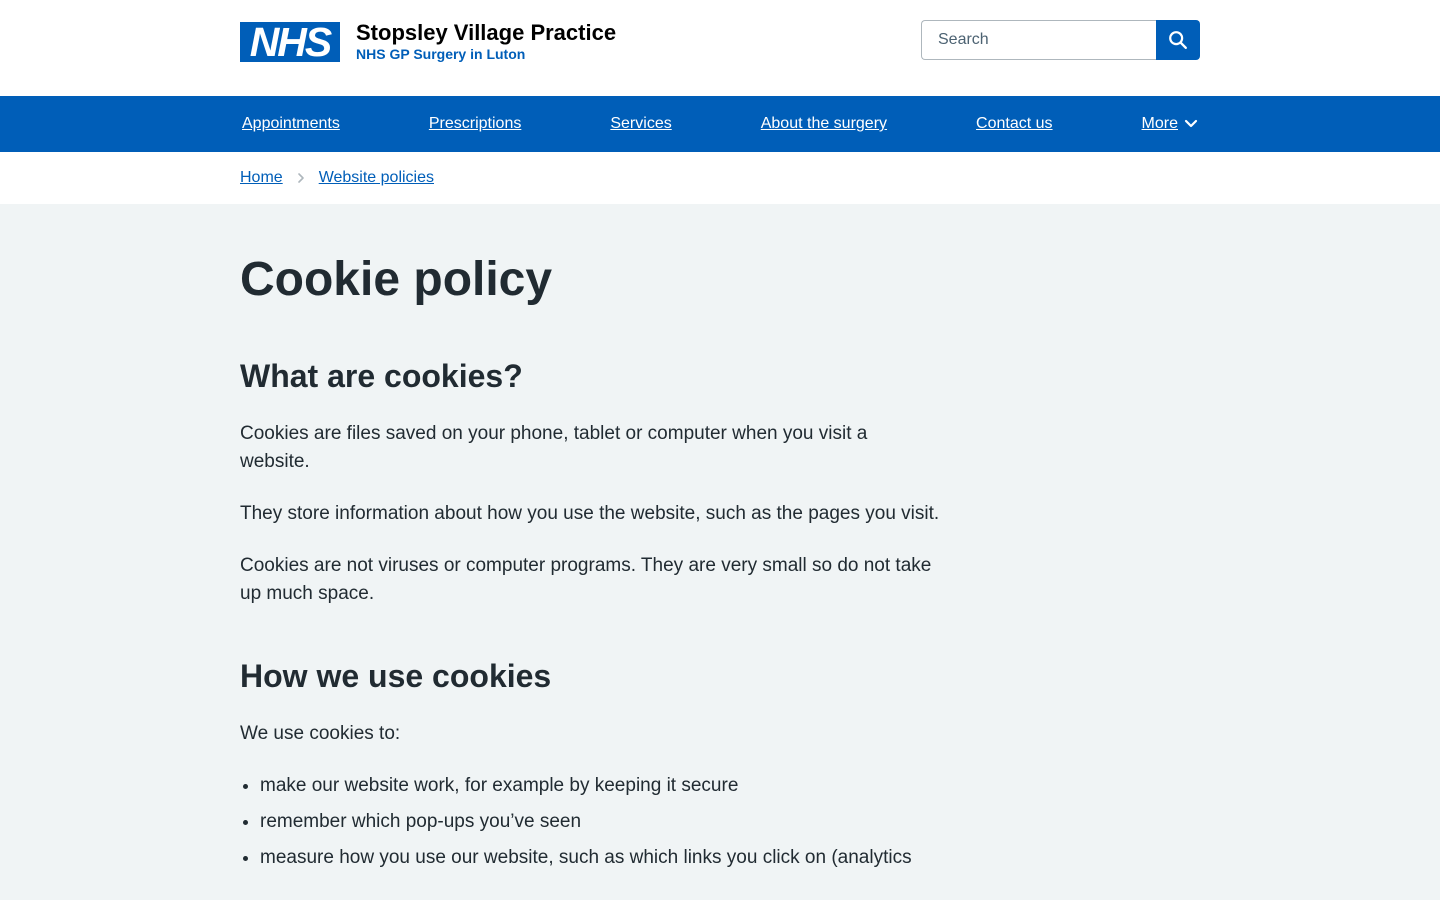 Image resolution: width=1440 pixels, height=900 pixels. What do you see at coordinates (396, 279) in the screenshot?
I see `page-title: Cookie policy` at bounding box center [396, 279].